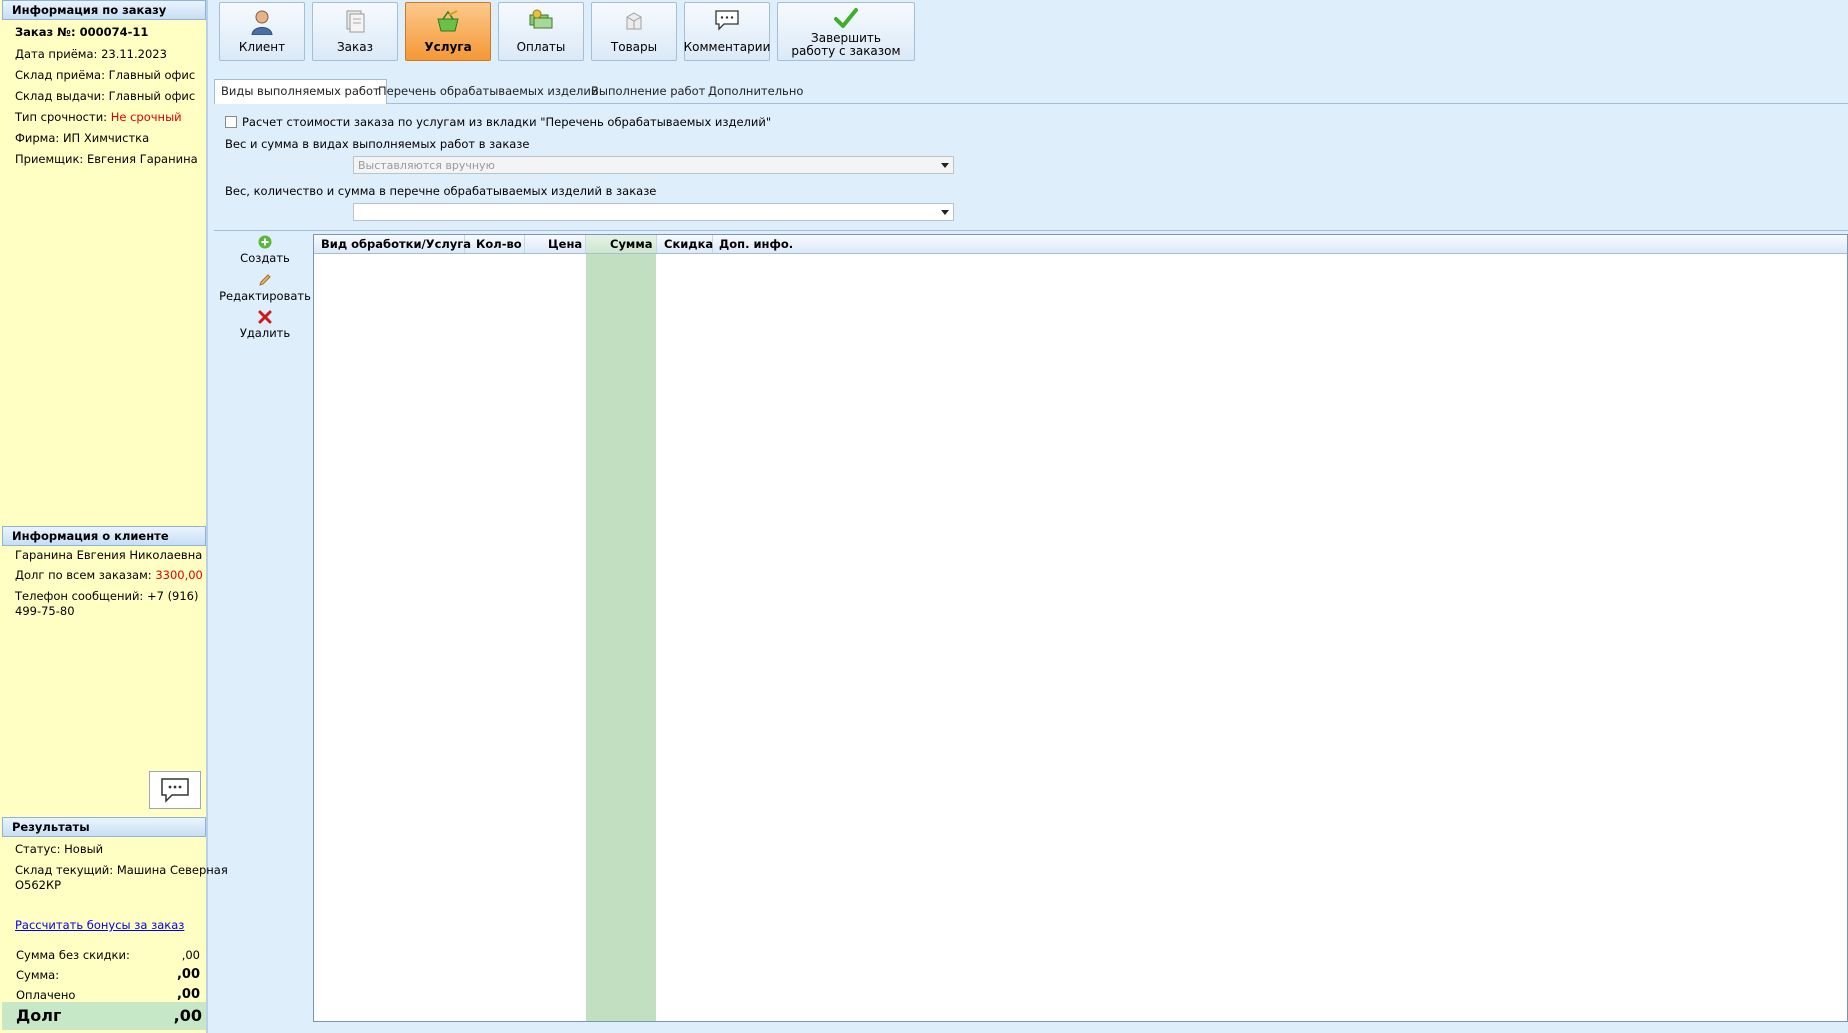  What do you see at coordinates (499, 244) in the screenshot?
I see `col-quantity: Кол-во` at bounding box center [499, 244].